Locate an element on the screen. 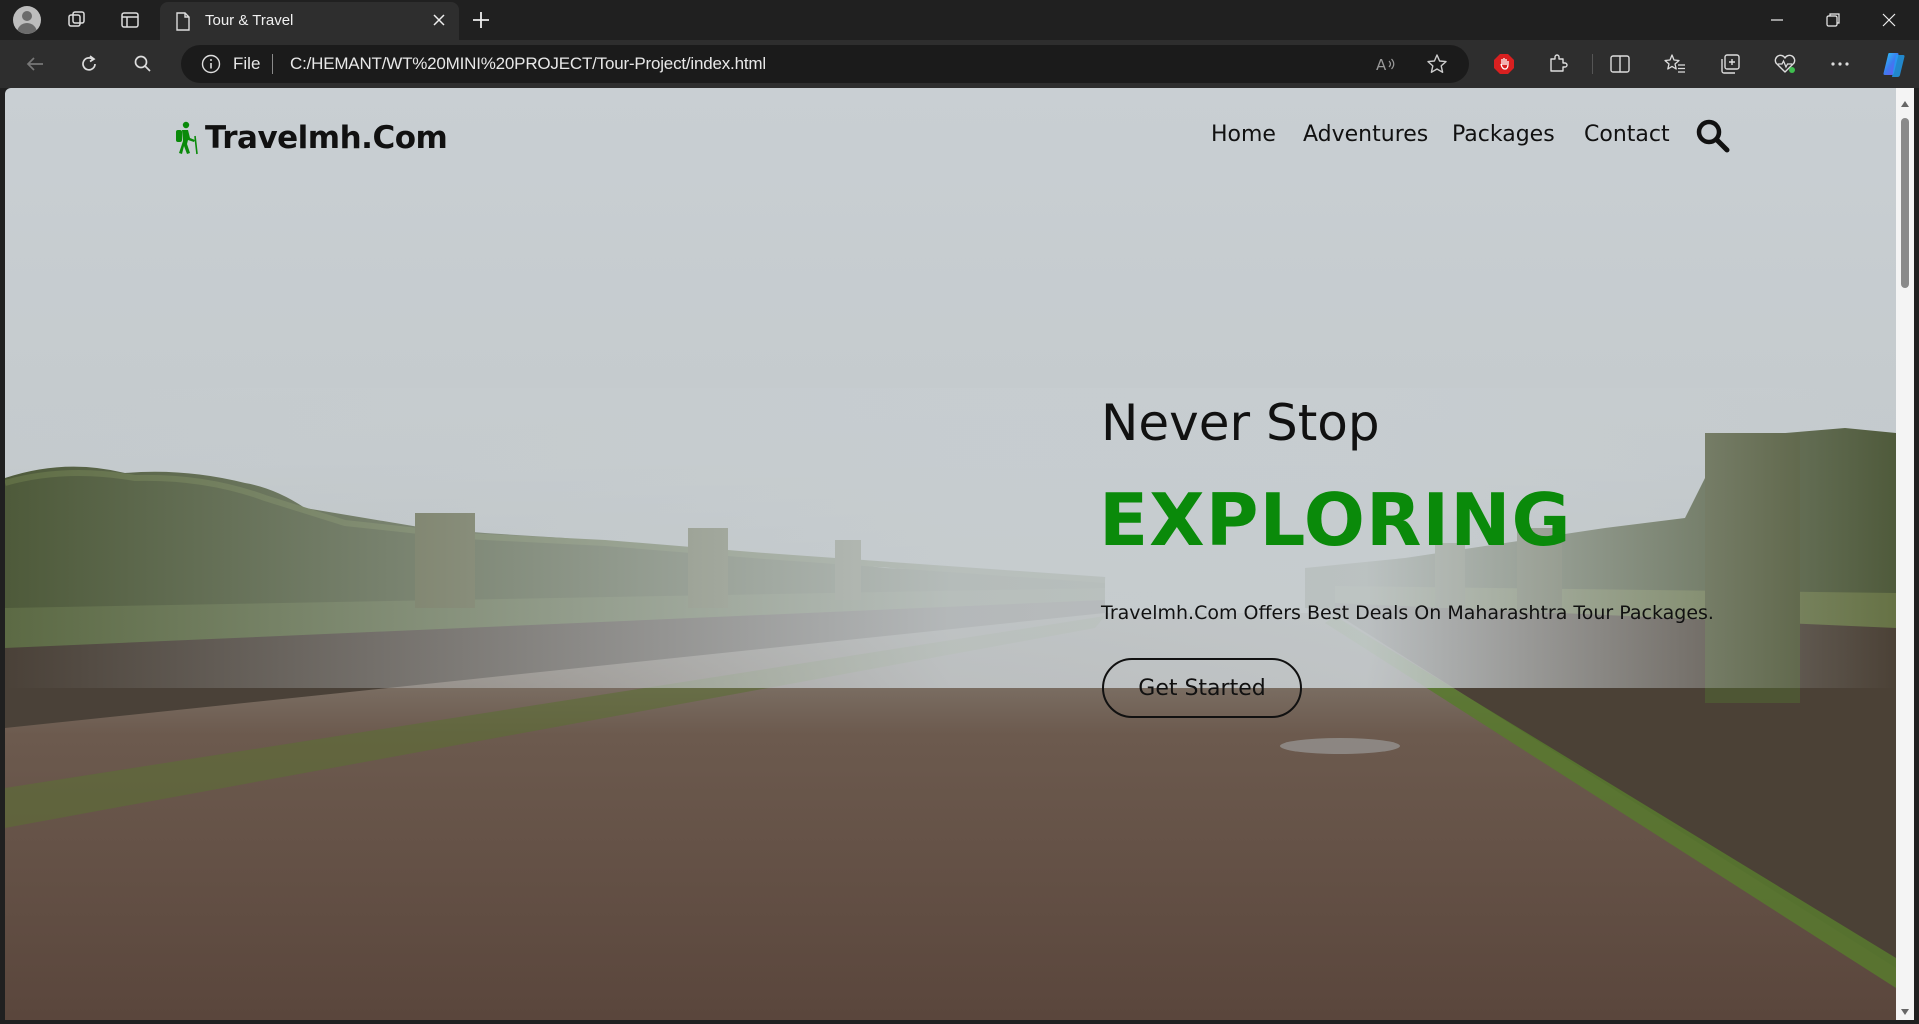 The image size is (1919, 1024). nav-packages: Packages is located at coordinates (1503, 134).